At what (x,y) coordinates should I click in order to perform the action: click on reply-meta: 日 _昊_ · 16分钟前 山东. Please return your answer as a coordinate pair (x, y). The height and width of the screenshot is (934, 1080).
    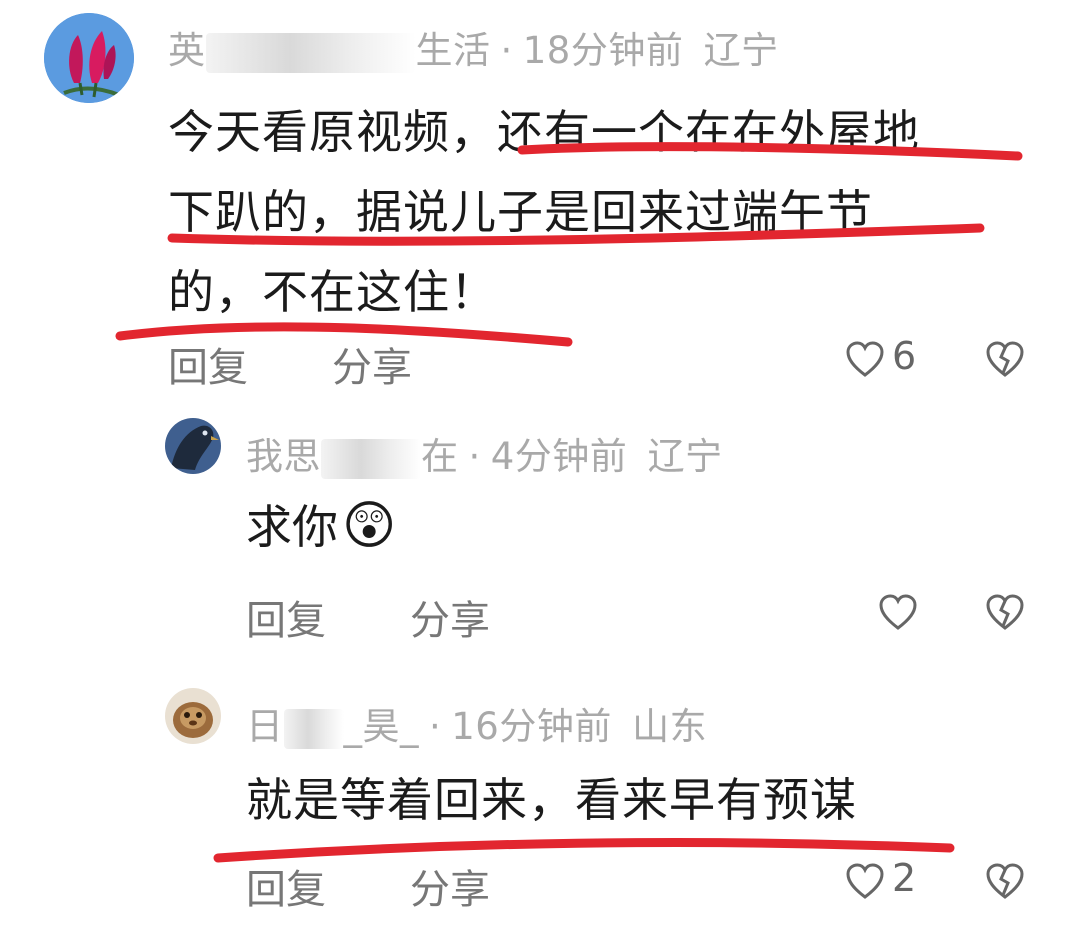
    Looking at the image, I should click on (477, 727).